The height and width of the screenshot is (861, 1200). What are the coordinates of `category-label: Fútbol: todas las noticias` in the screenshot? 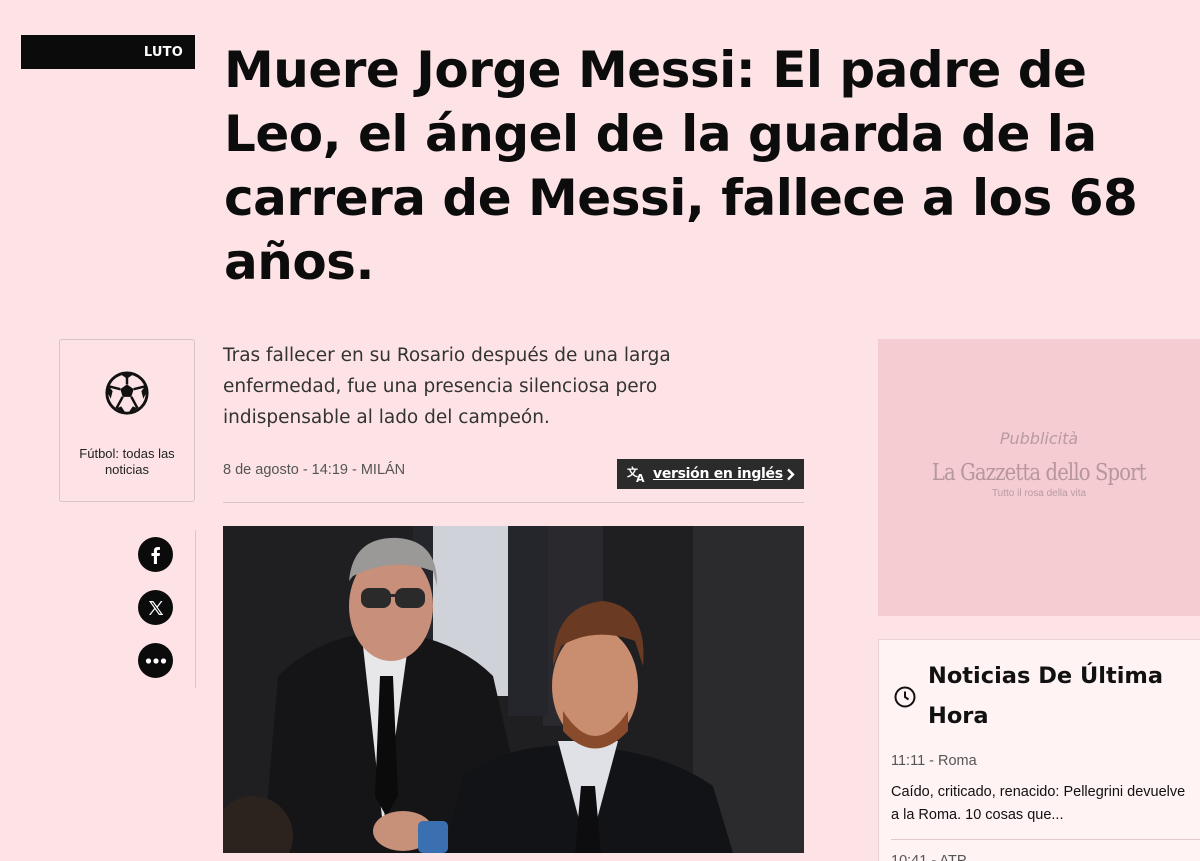 It's located at (127, 461).